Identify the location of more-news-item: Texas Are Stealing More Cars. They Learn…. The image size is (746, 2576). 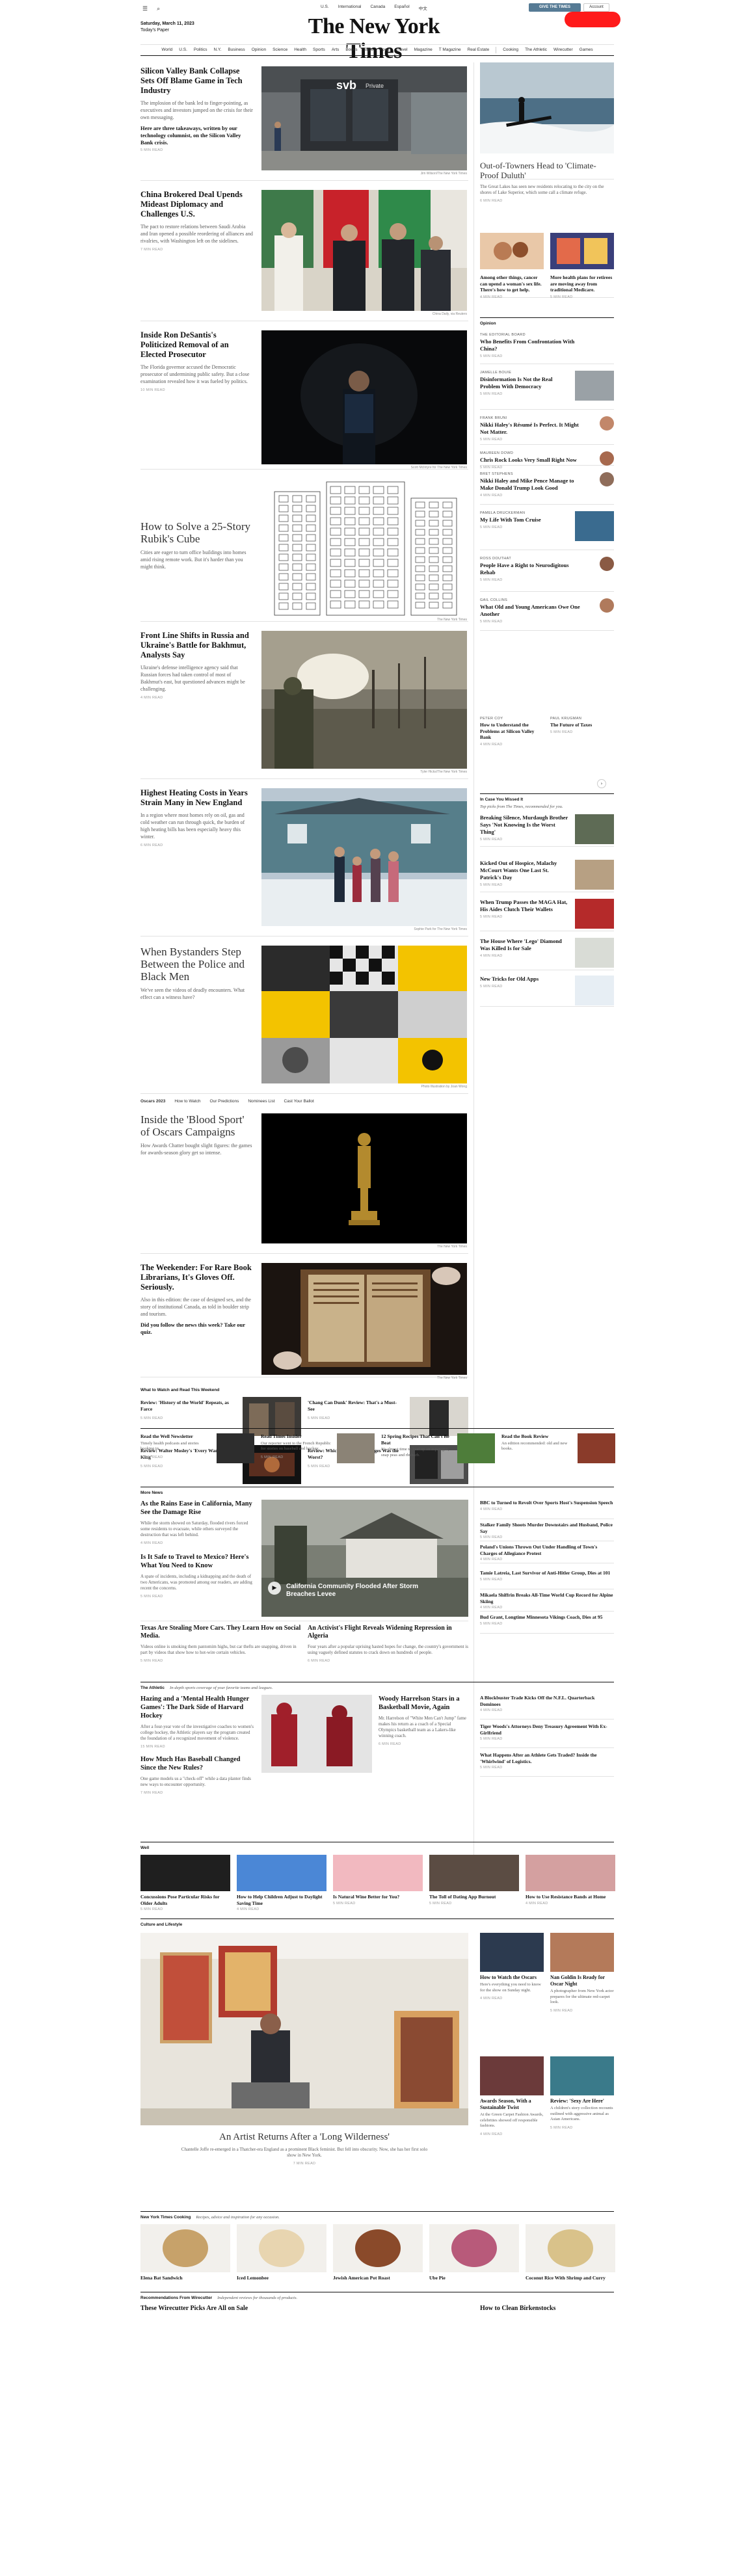
(220, 1644).